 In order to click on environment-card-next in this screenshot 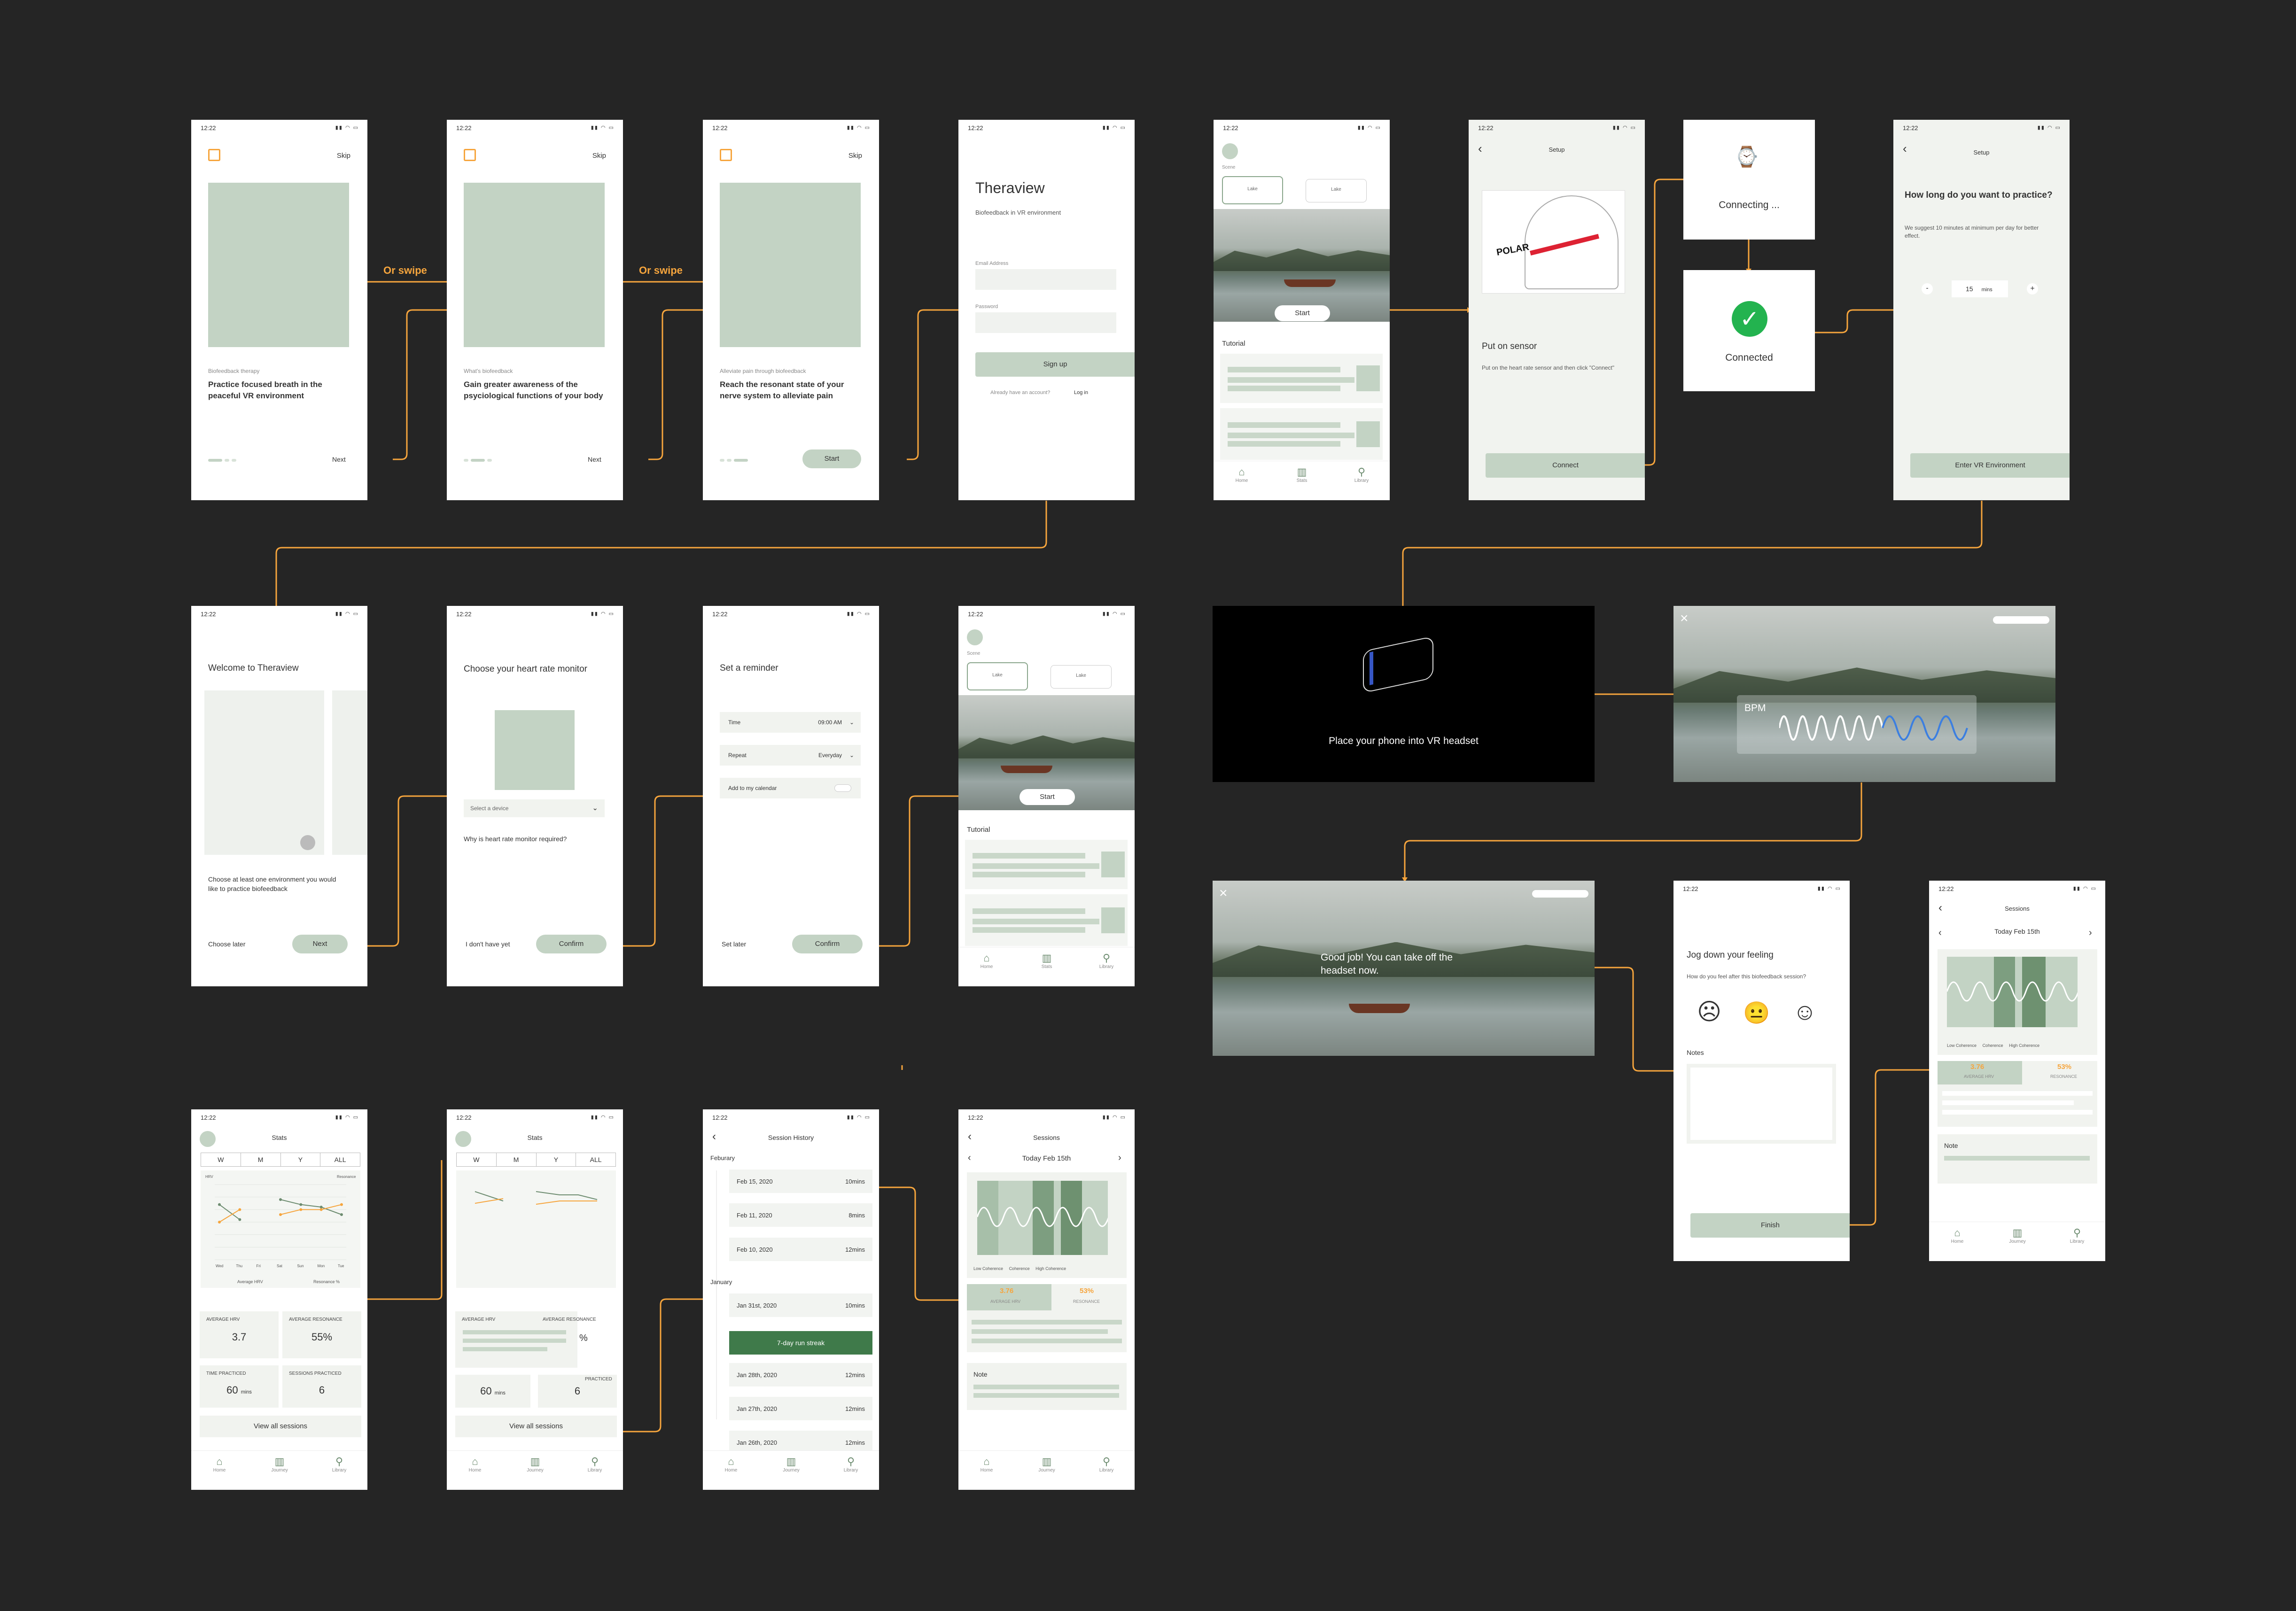, I will do `click(350, 772)`.